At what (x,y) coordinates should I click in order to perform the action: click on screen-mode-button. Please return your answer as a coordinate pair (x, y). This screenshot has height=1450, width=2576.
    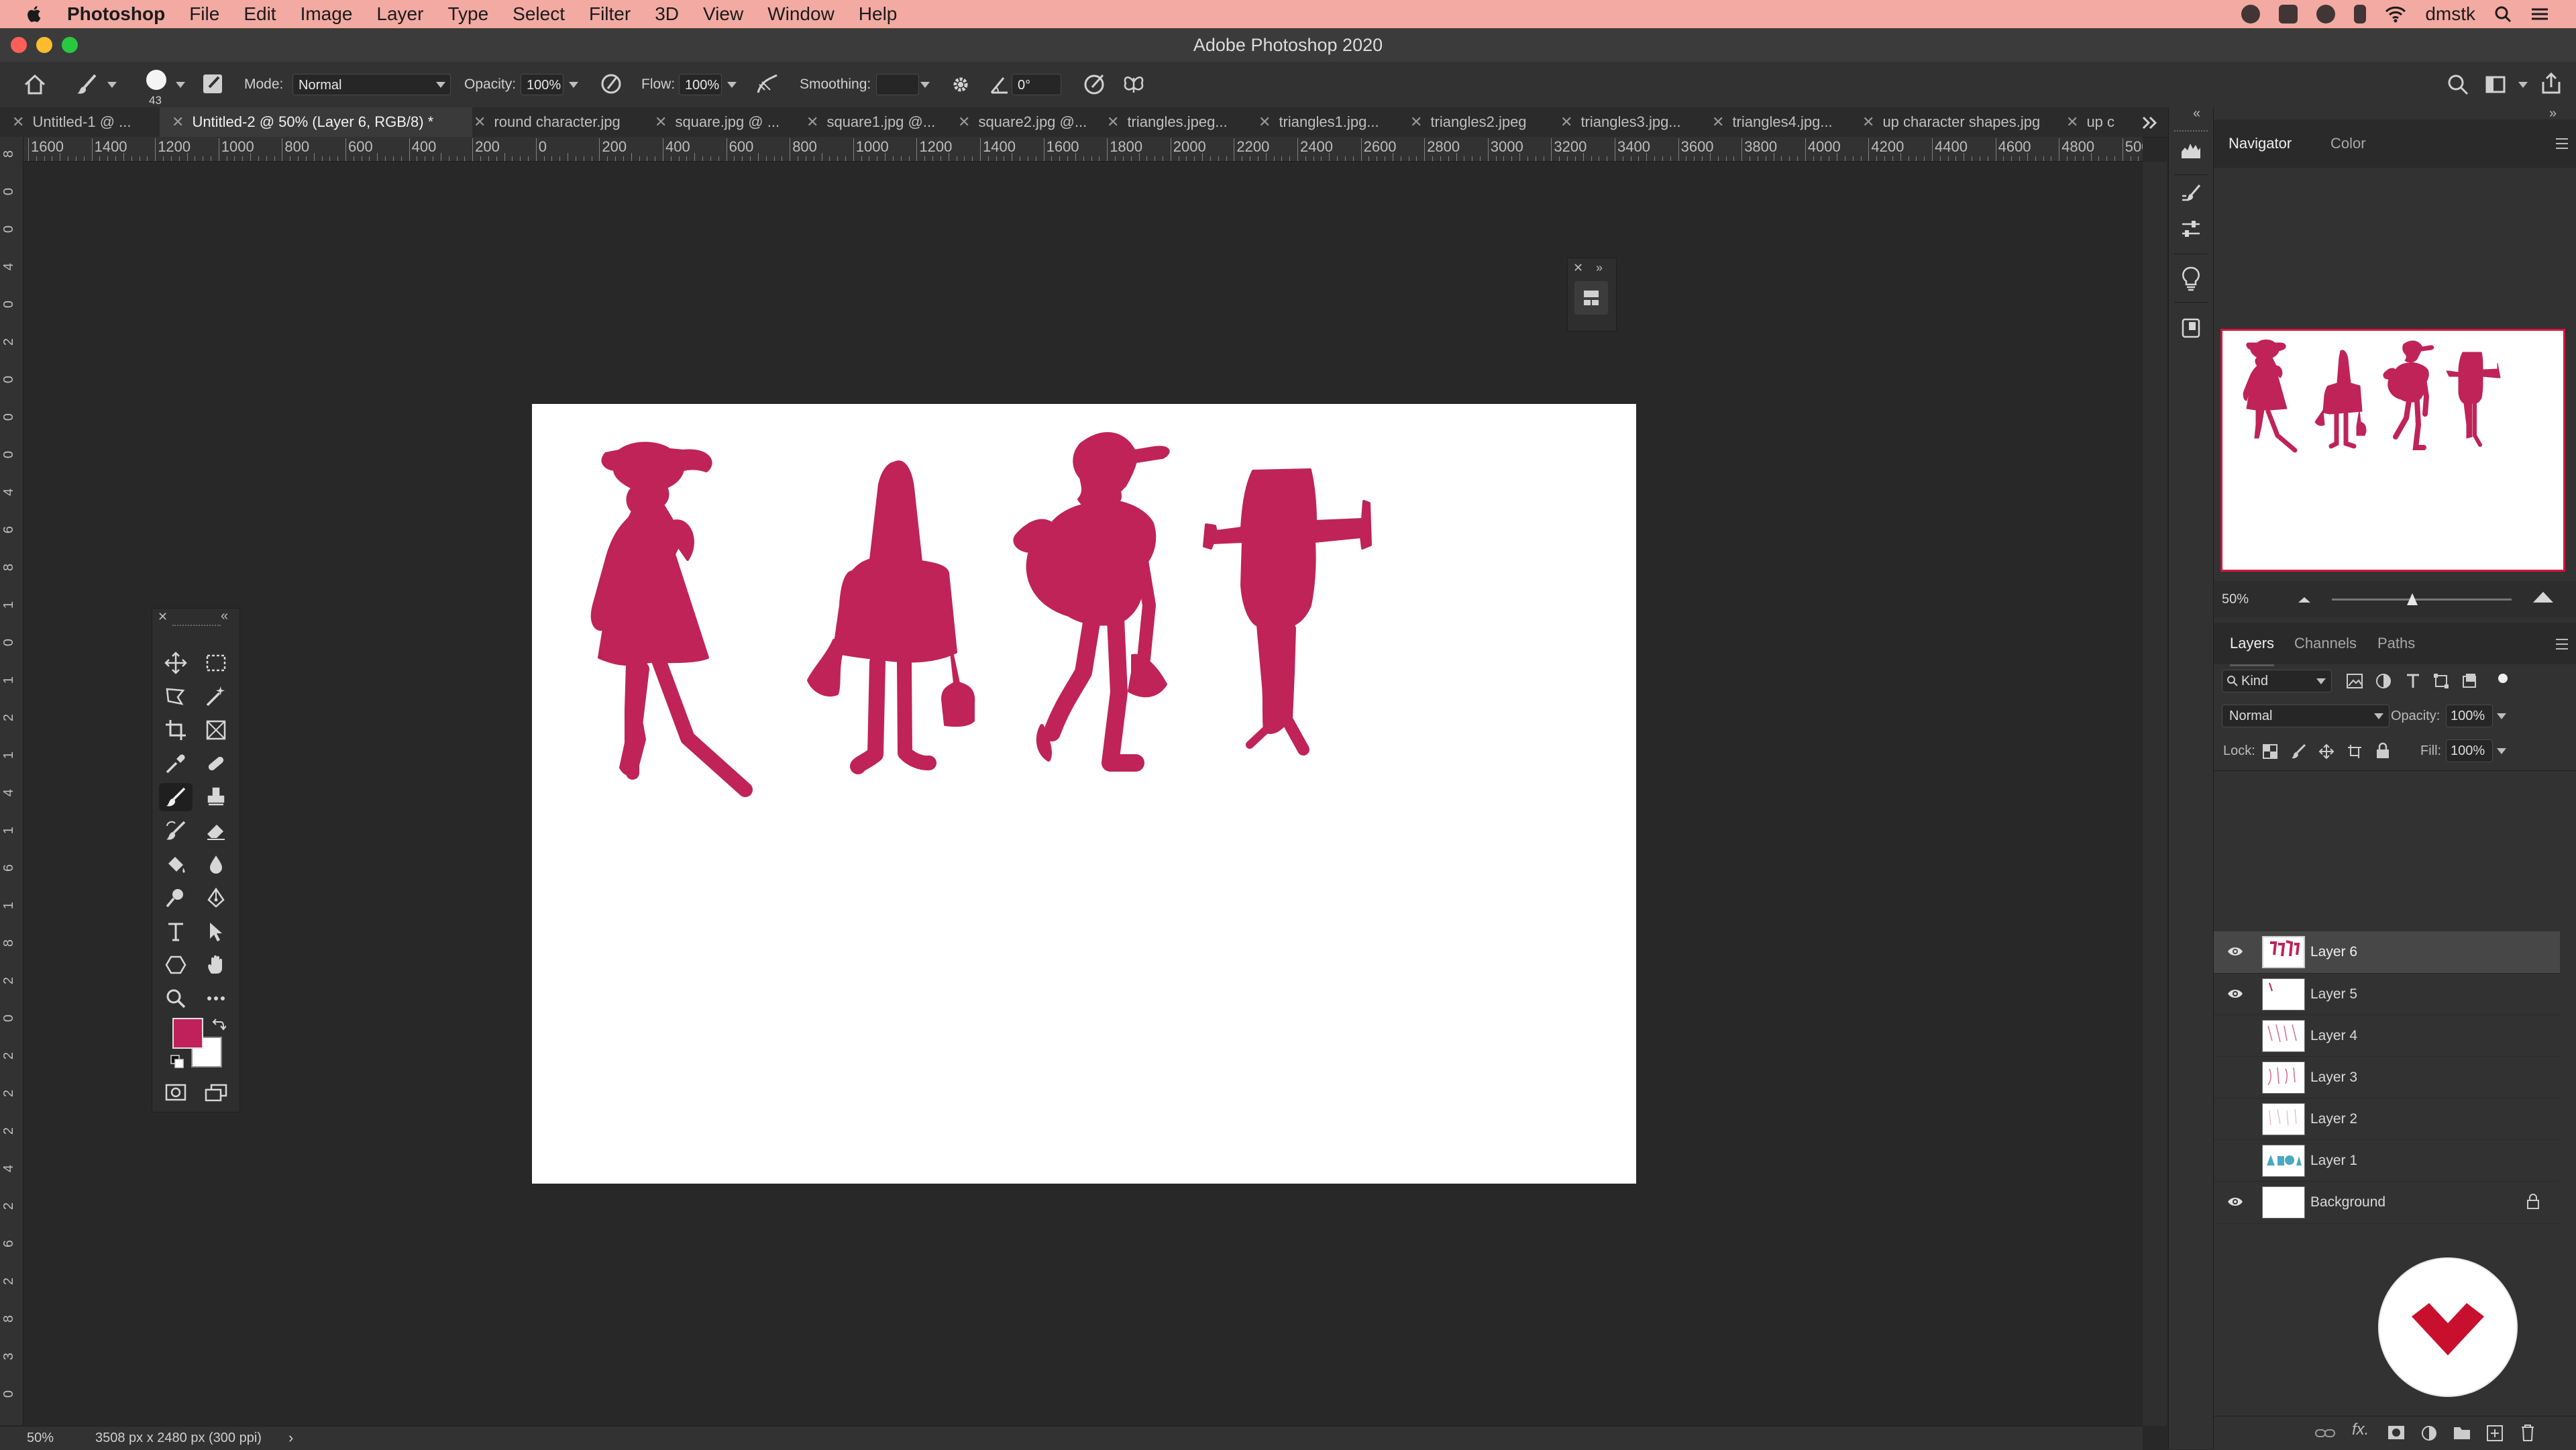
    Looking at the image, I should click on (216, 1092).